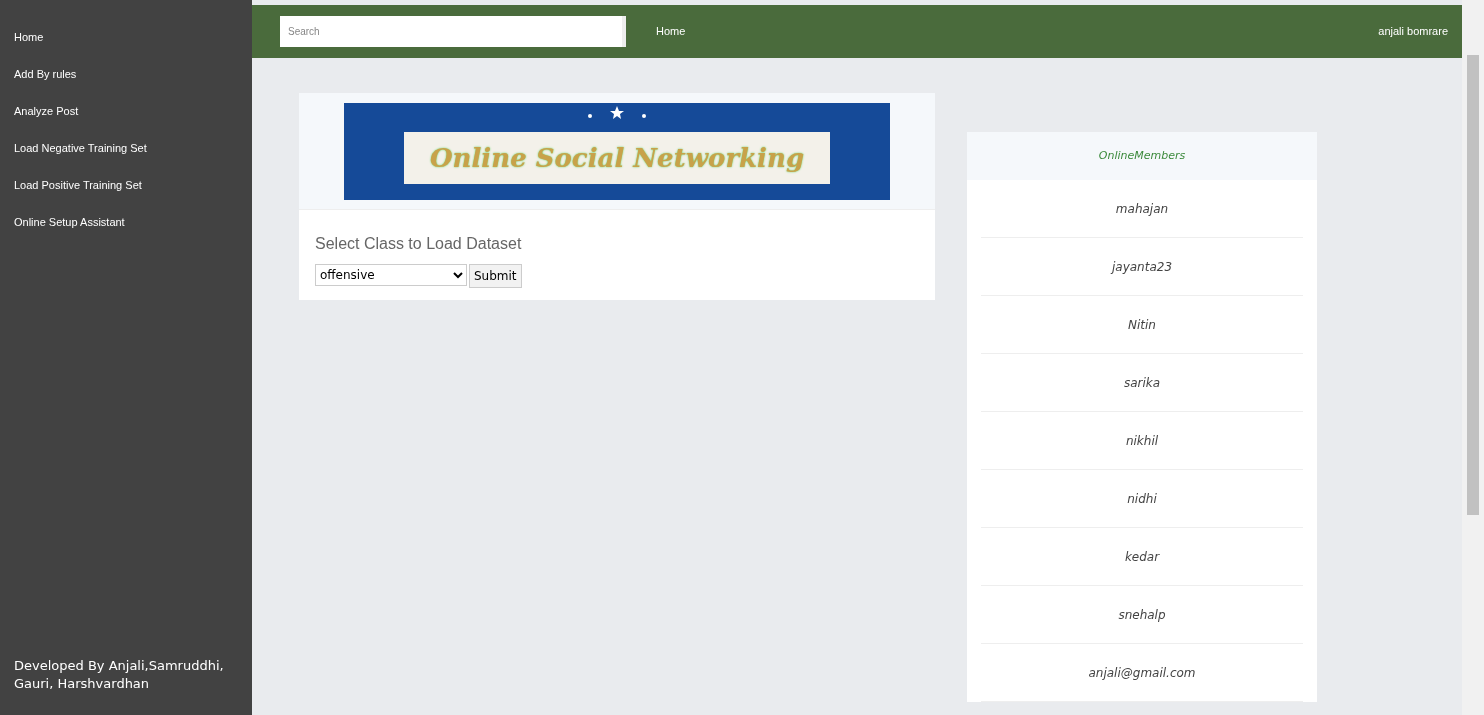  What do you see at coordinates (1413, 31) in the screenshot?
I see `user-name: anjali bomrare` at bounding box center [1413, 31].